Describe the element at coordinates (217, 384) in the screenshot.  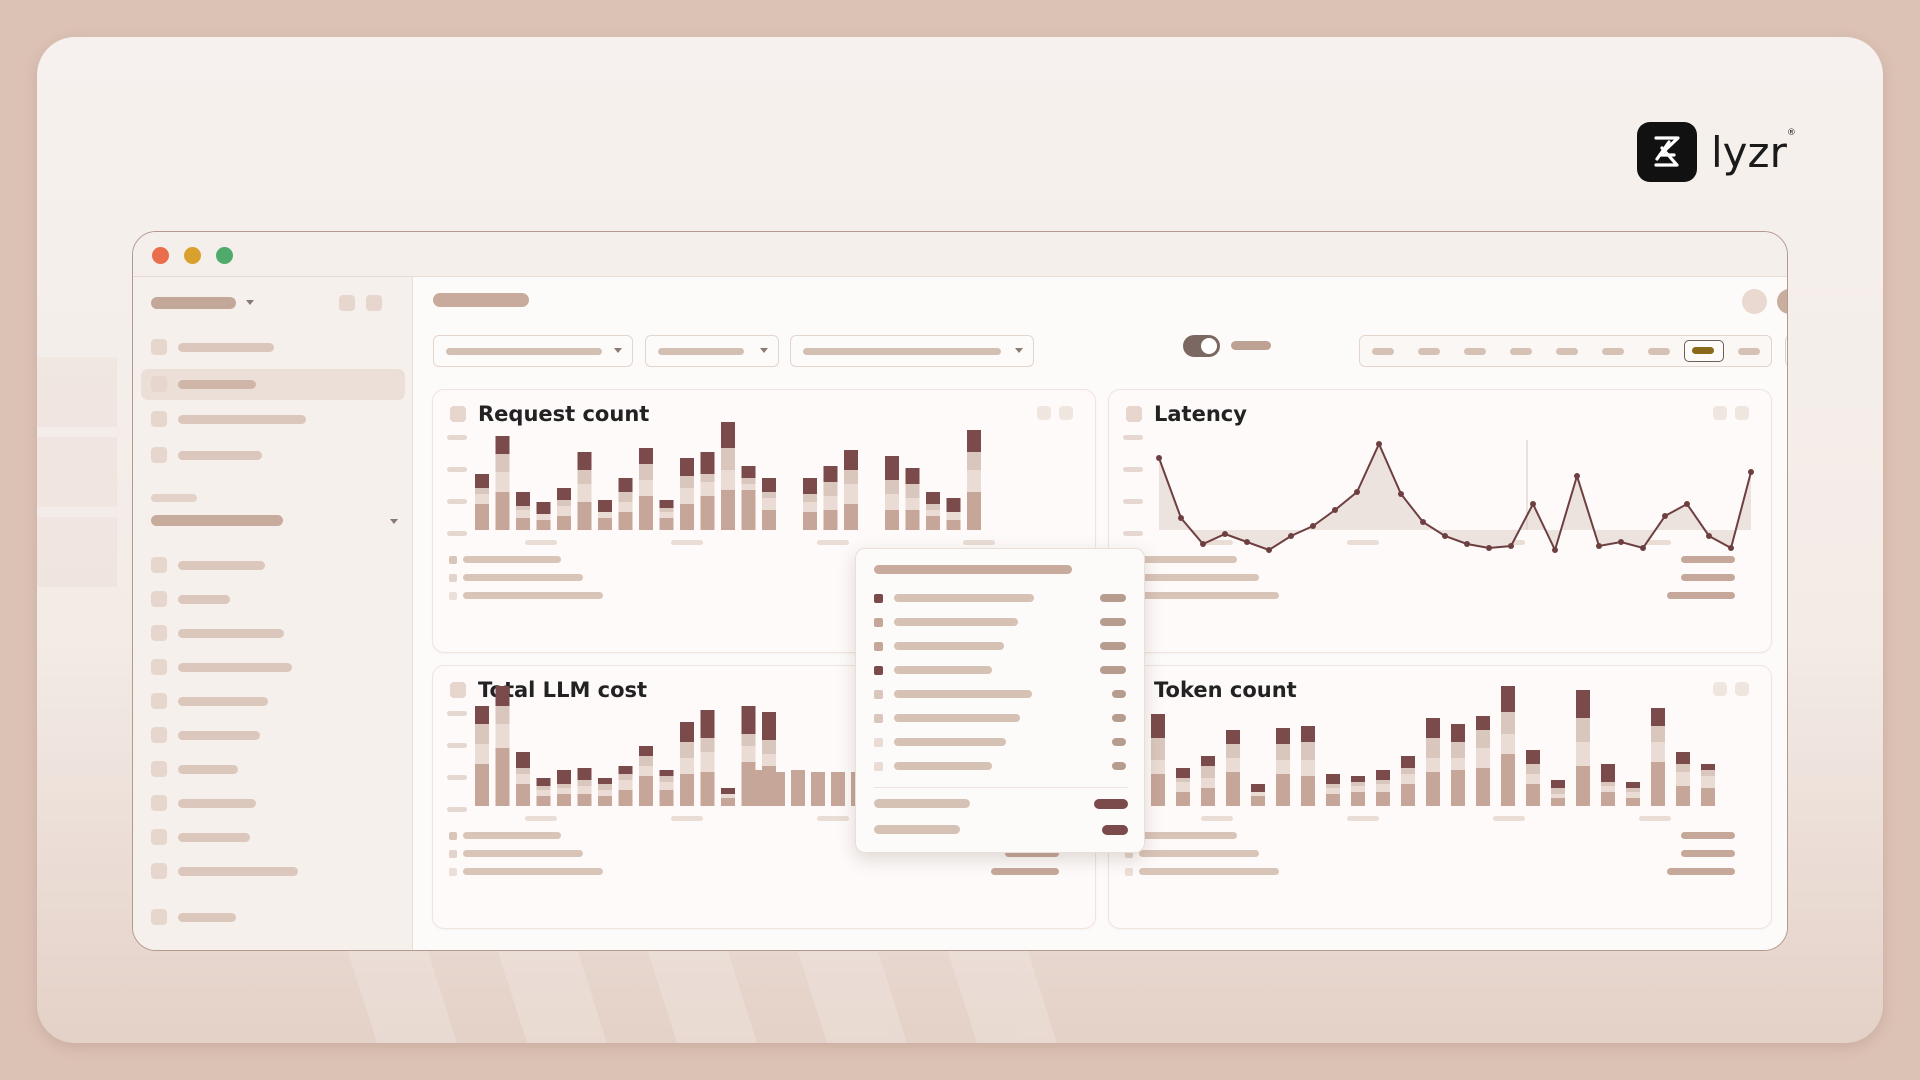
I see `sidebar-item-label` at that location.